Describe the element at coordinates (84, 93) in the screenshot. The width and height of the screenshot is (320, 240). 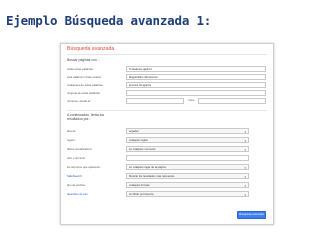
I see `none-words-label: ninguna de estas palabras:` at that location.